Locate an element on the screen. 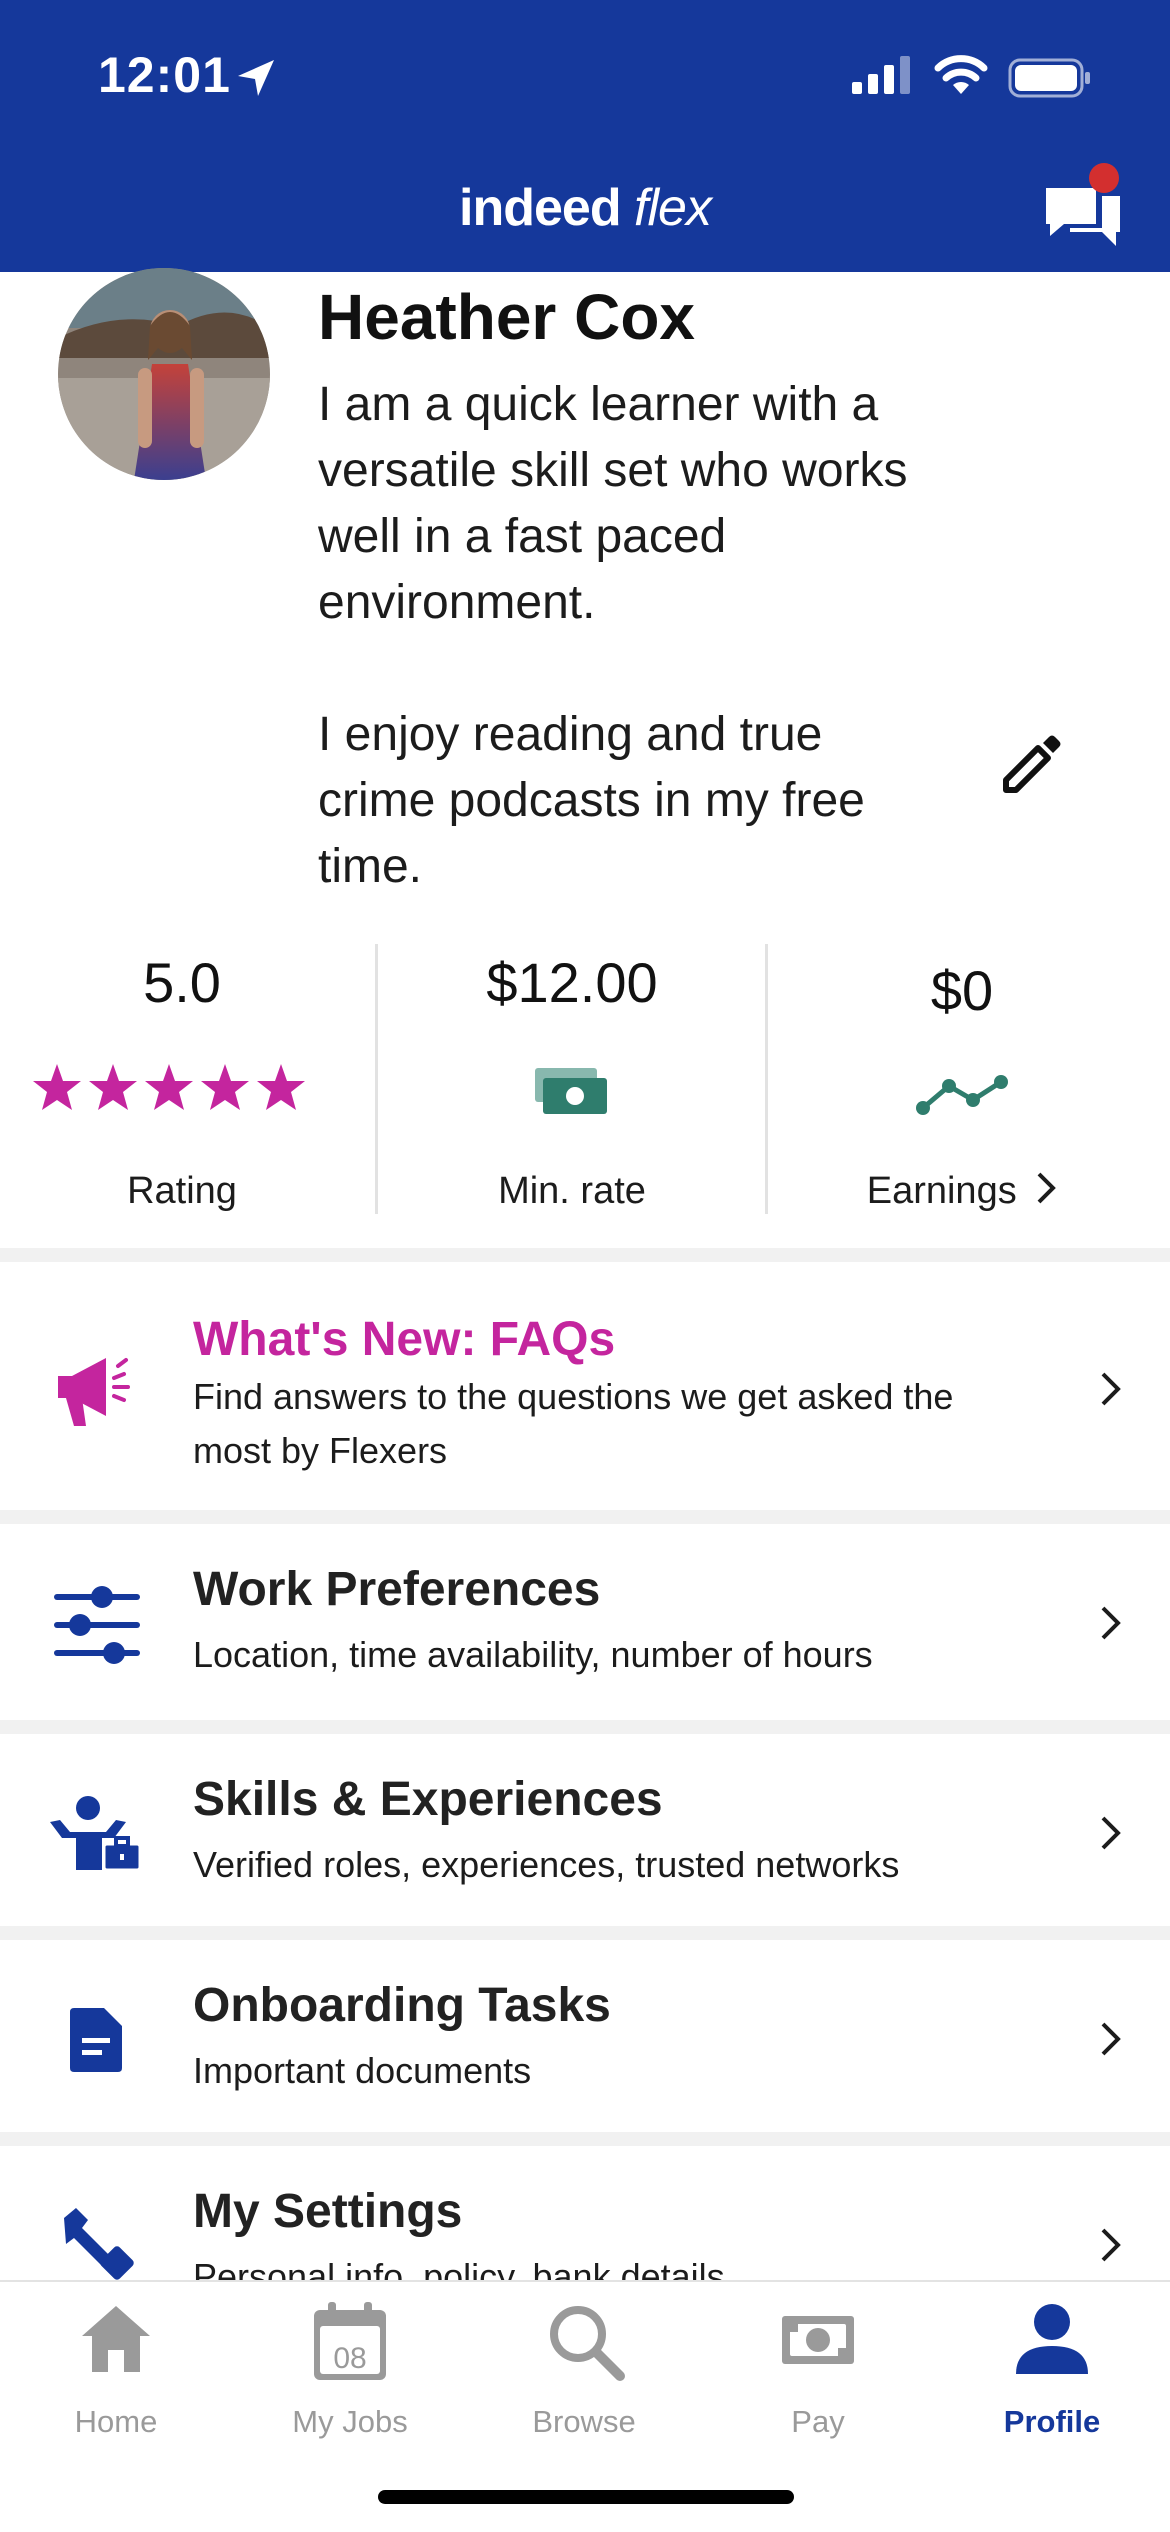 Image resolution: width=1170 pixels, height=2532 pixels. onboarding-tasks-item: Onboarding Tasks Important documents is located at coordinates (585, 2036).